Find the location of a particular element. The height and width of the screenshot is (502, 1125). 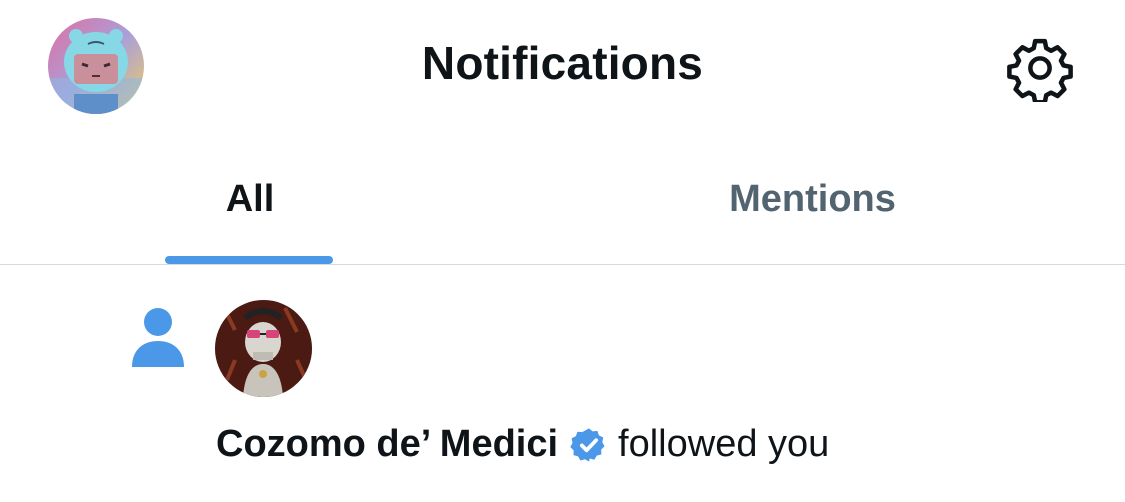

page-title: Notifications is located at coordinates (562, 63).